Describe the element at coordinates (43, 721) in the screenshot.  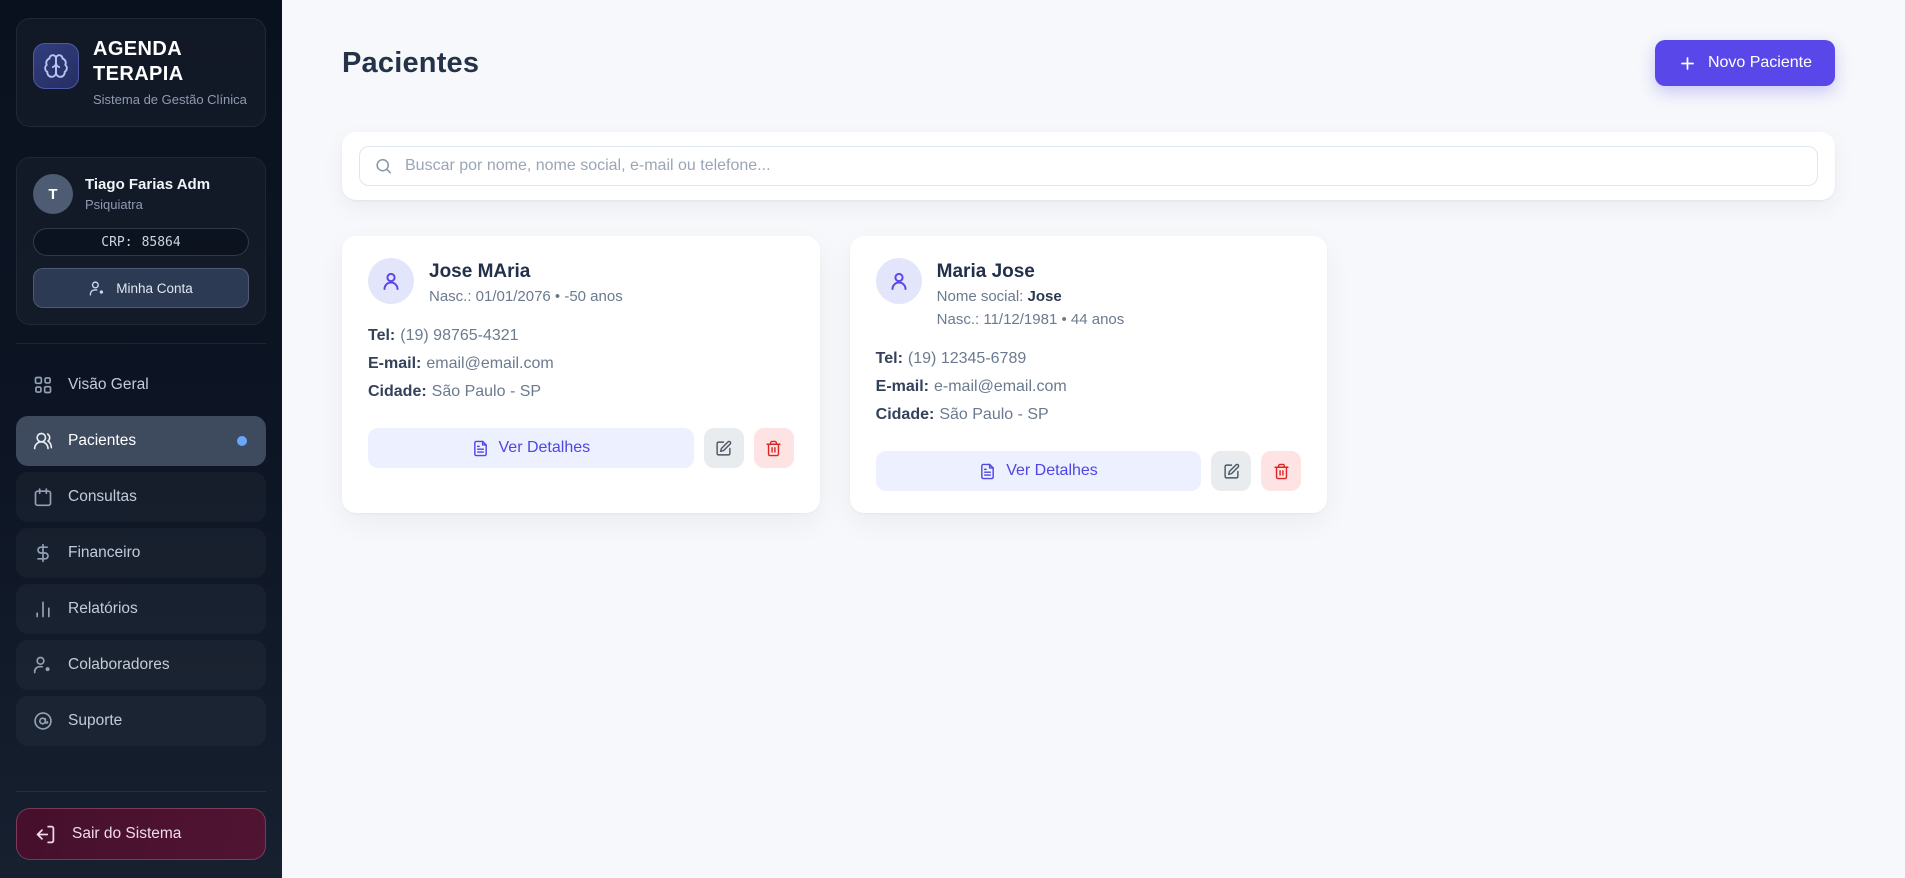
I see `at-sign-circle-icon` at that location.